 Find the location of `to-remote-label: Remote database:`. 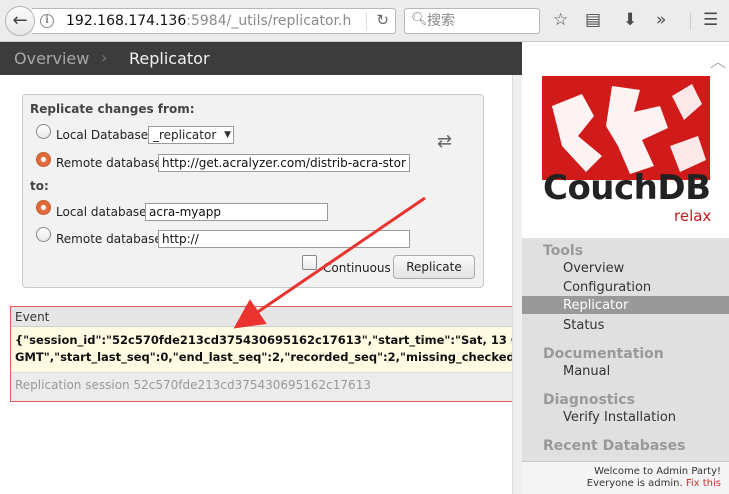

to-remote-label: Remote database: is located at coordinates (111, 239).